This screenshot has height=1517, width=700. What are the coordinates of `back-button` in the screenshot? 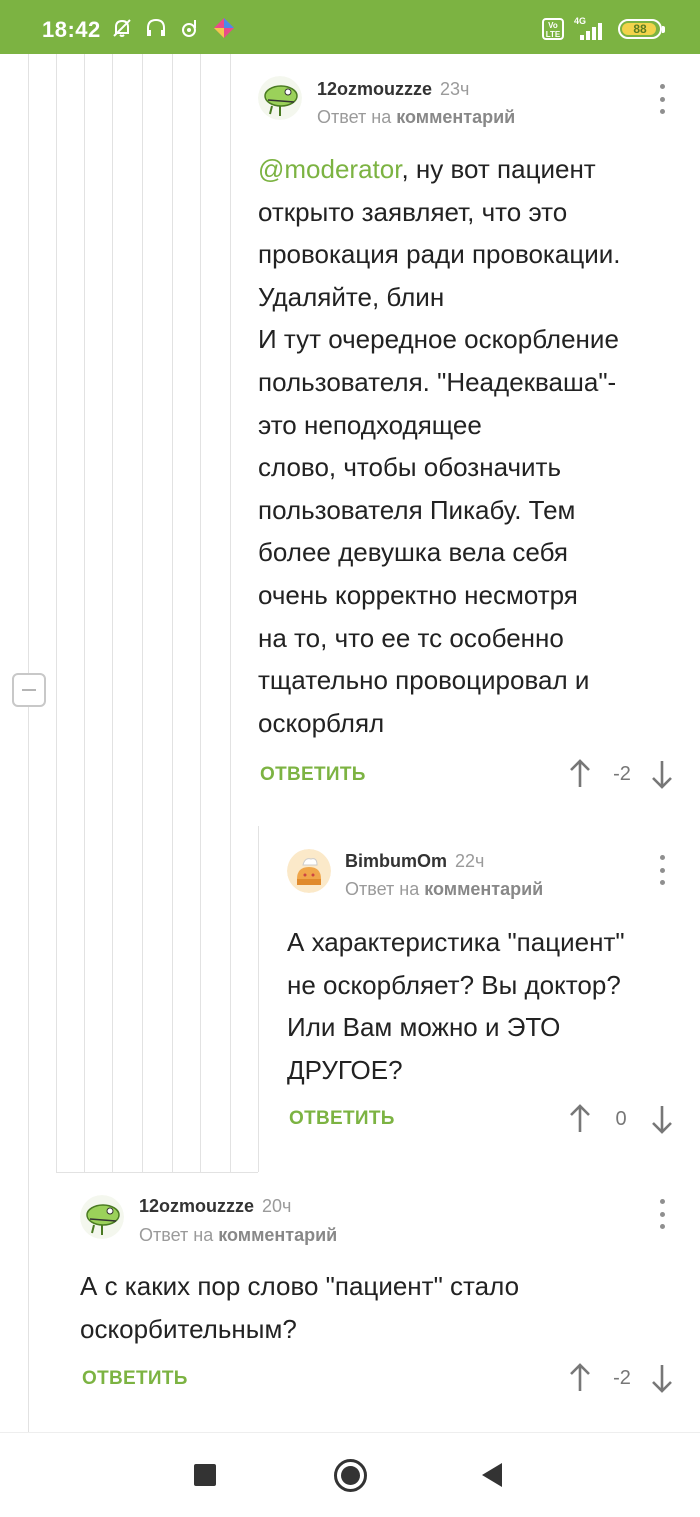 It's located at (492, 1475).